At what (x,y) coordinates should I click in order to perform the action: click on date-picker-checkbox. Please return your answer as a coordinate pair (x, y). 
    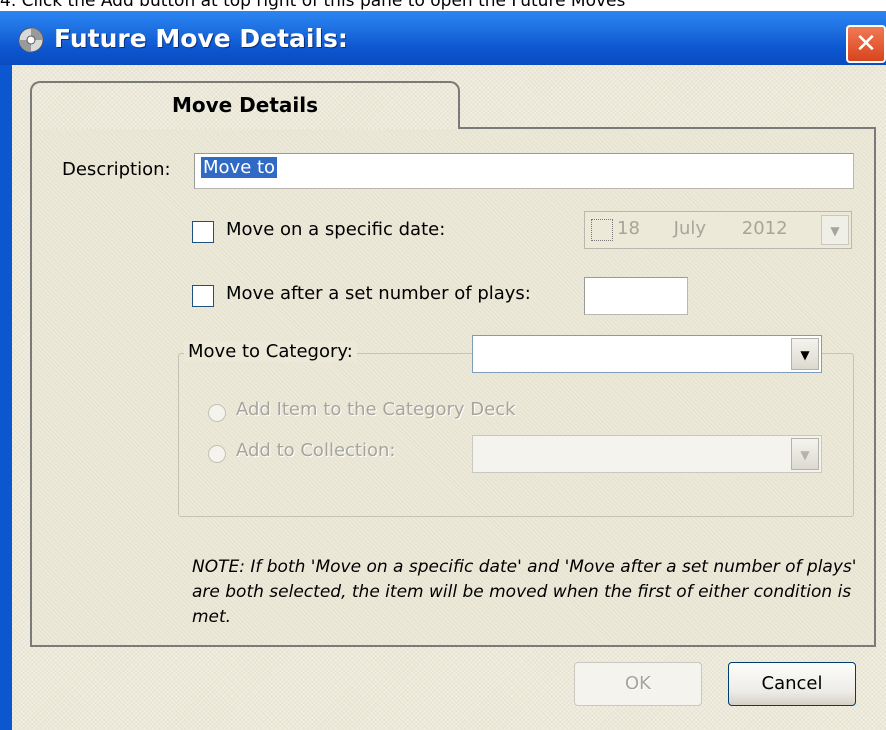
    Looking at the image, I should click on (602, 230).